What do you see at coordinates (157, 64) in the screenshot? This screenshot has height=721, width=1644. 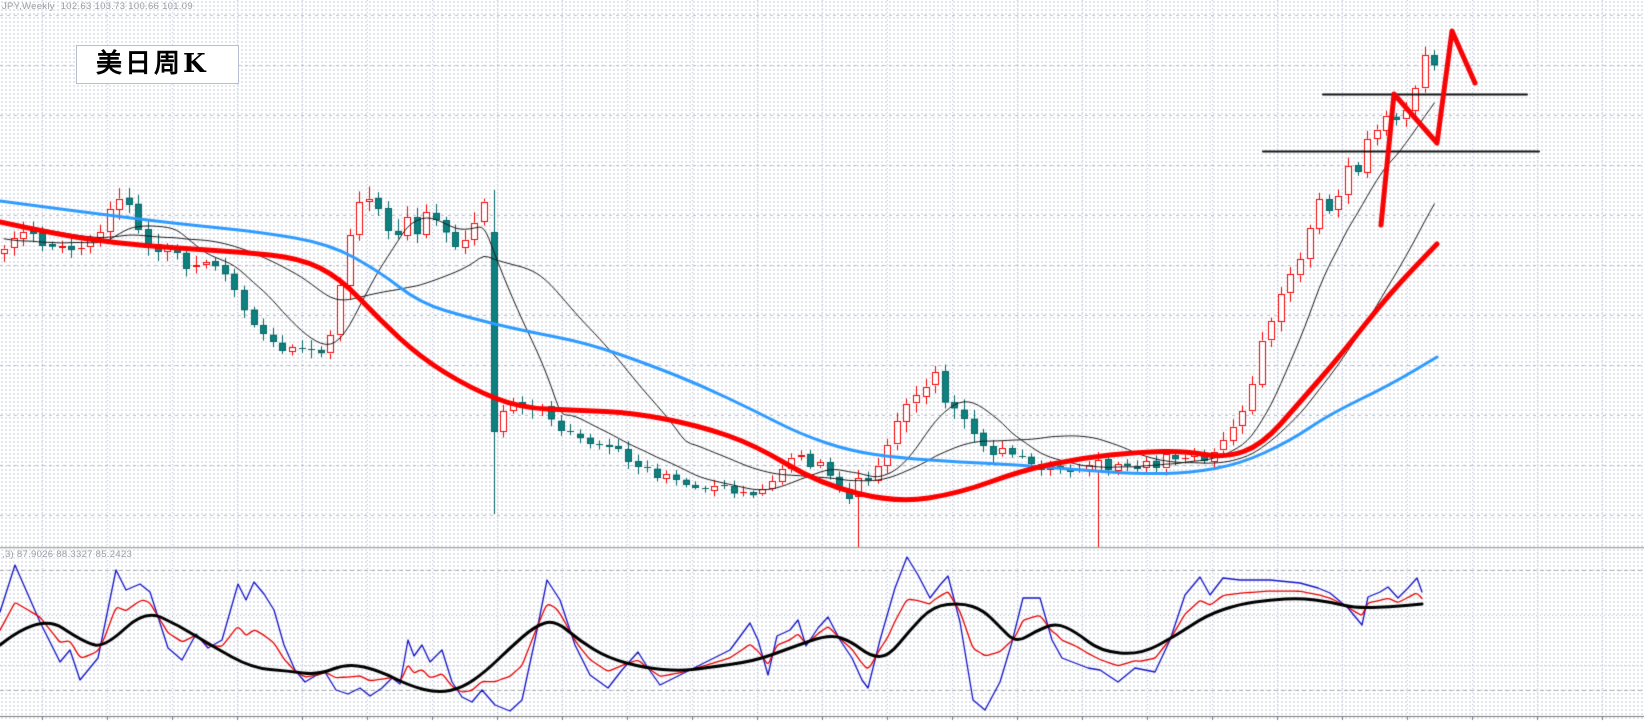 I see `chart-title-annotation: 美日周K` at bounding box center [157, 64].